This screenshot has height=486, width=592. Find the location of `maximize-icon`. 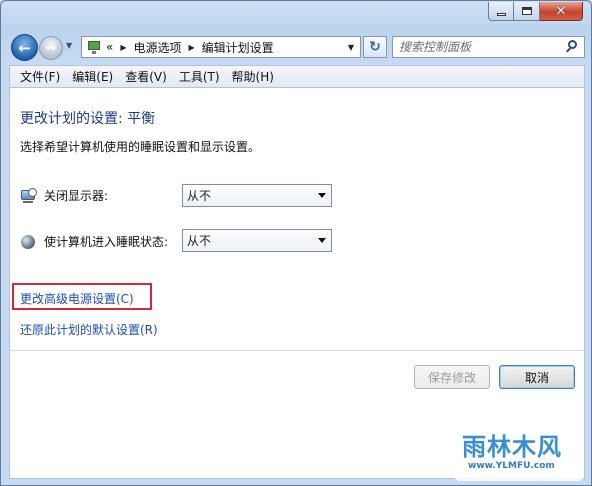

maximize-icon is located at coordinates (526, 11).